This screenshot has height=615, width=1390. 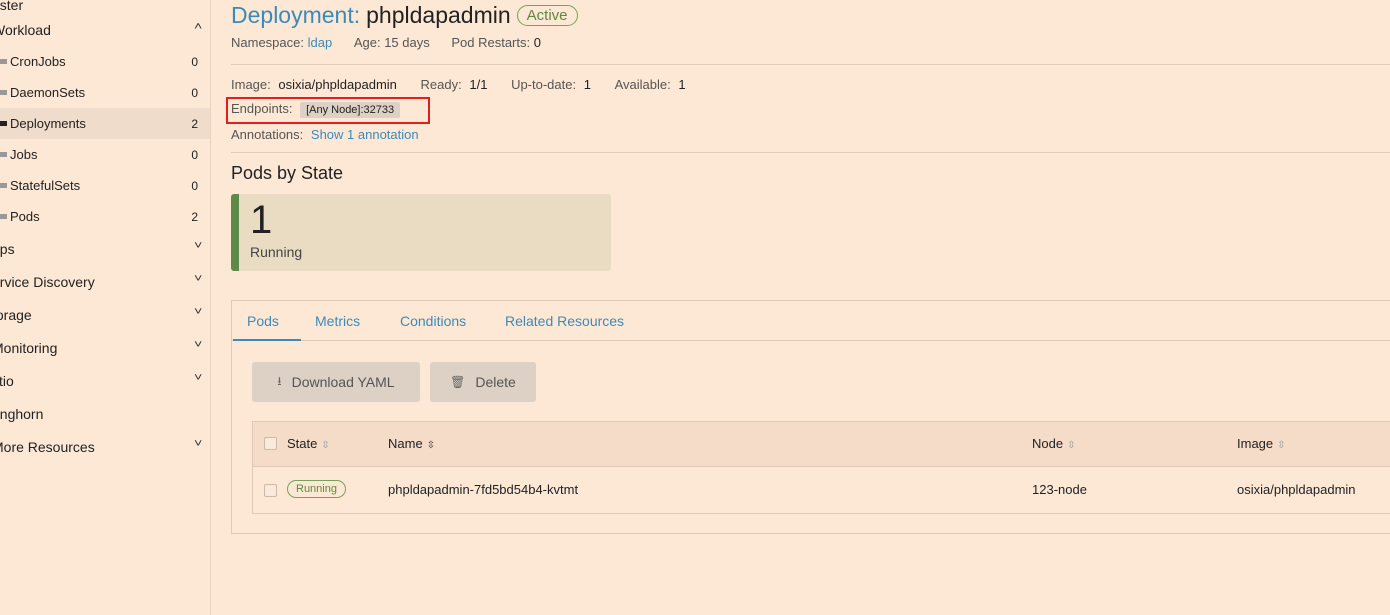 What do you see at coordinates (438, 15) in the screenshot?
I see `resource-name: phpldapadmin` at bounding box center [438, 15].